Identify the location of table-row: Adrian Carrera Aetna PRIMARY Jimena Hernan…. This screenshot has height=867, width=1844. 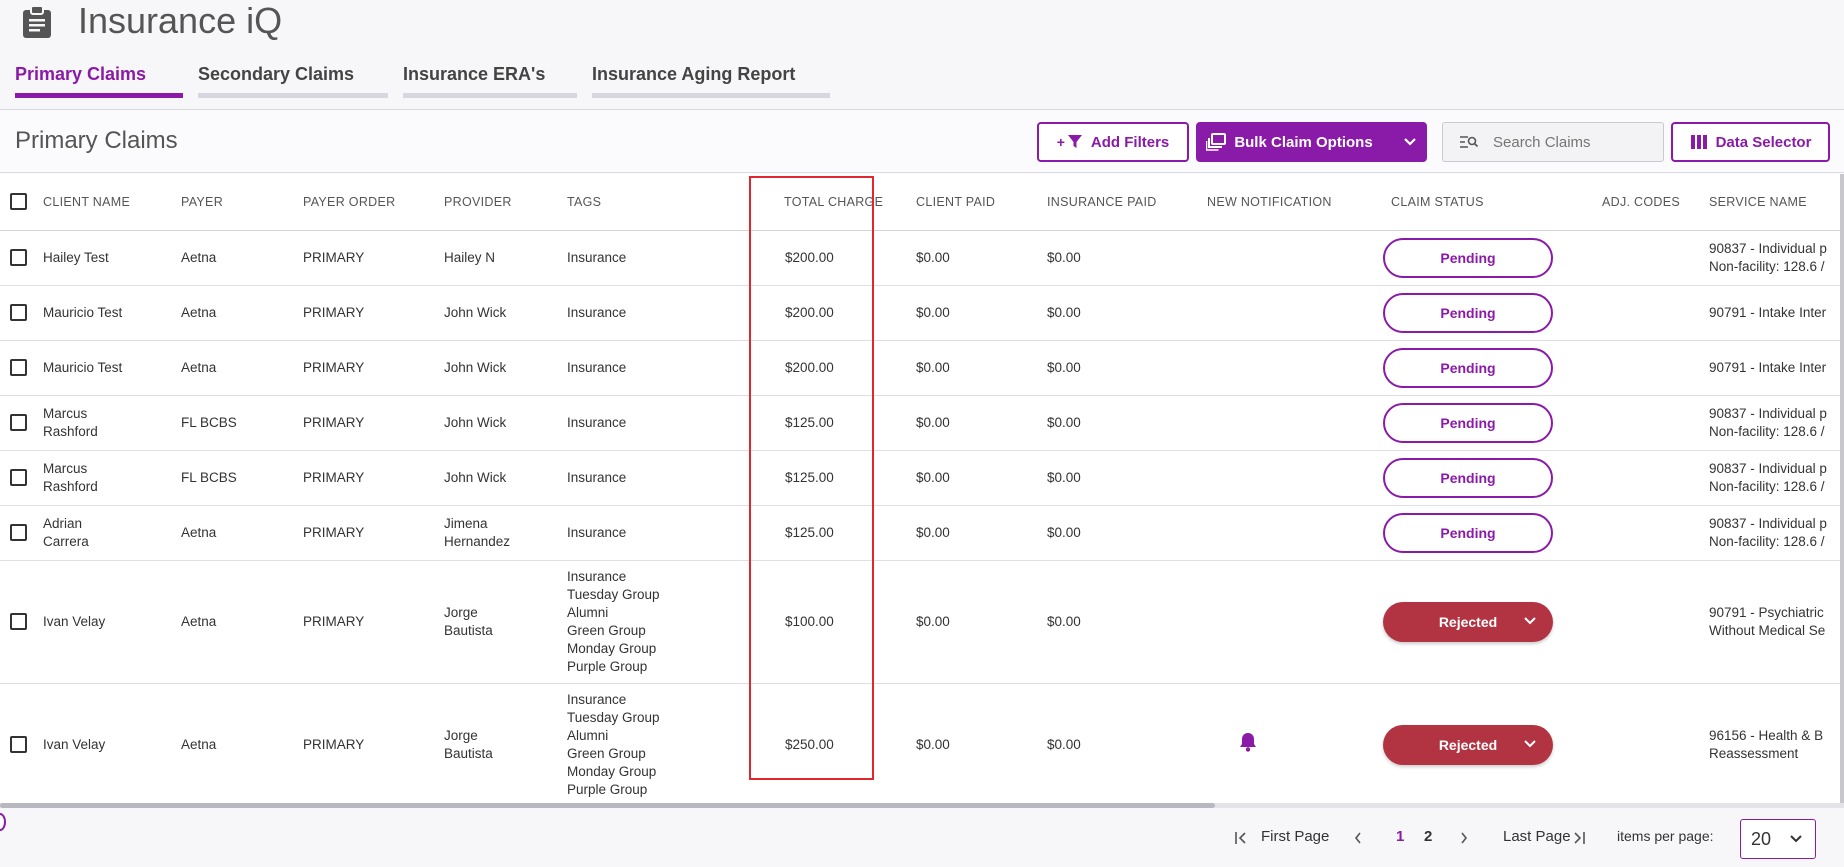
(922, 533).